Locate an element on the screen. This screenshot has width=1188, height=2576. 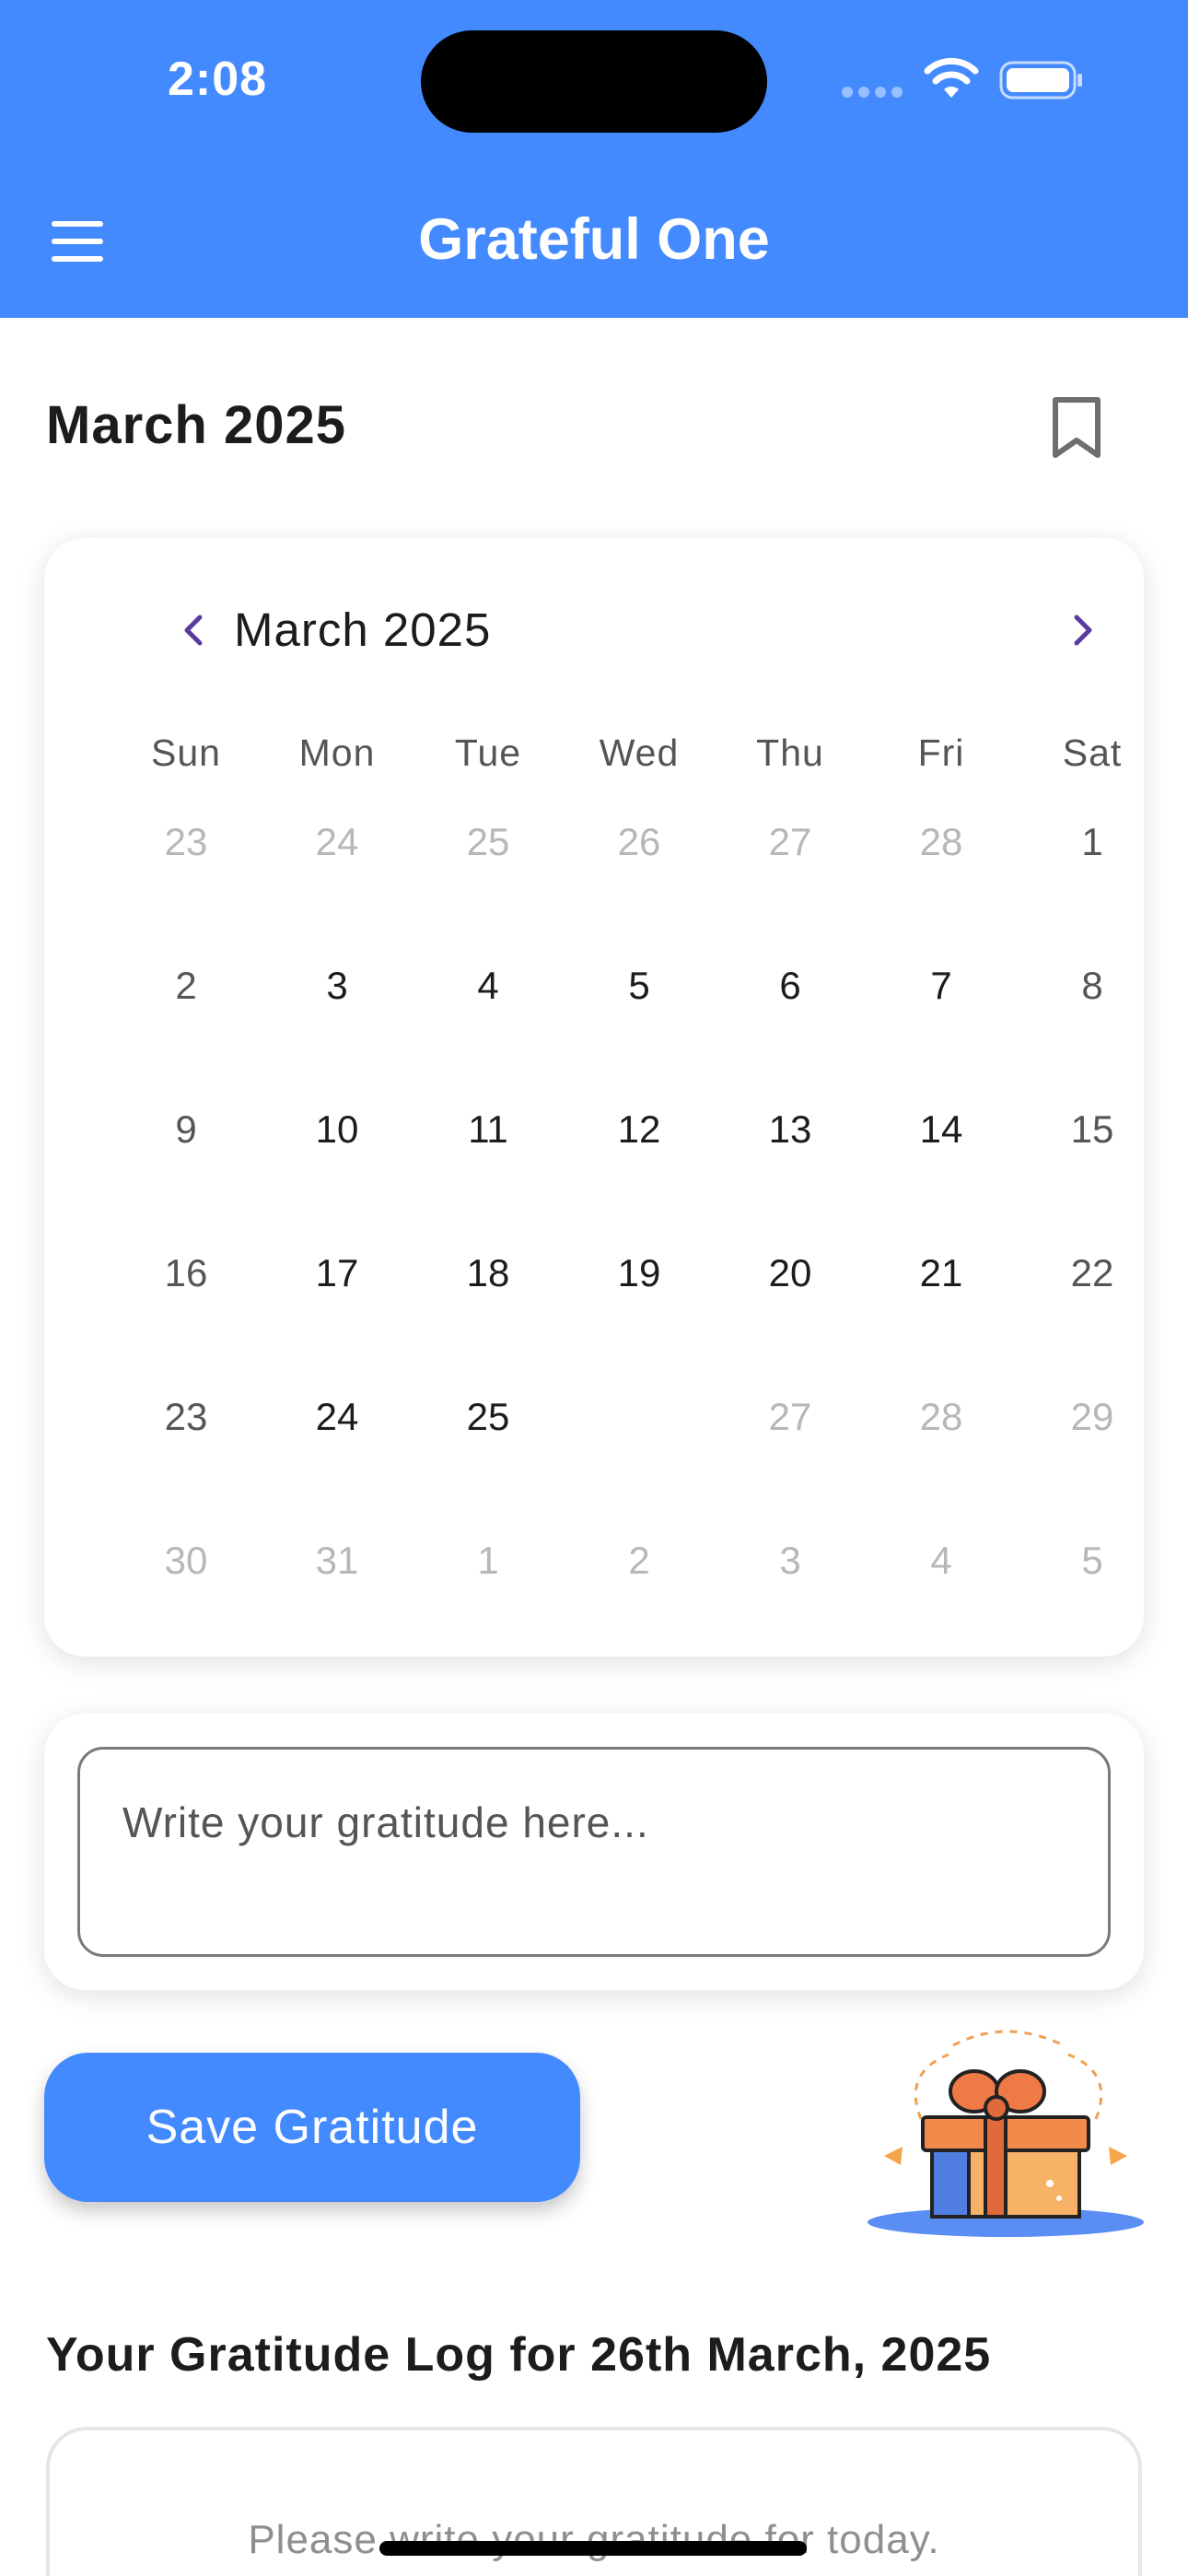
calendar-day: 6 is located at coordinates (790, 986).